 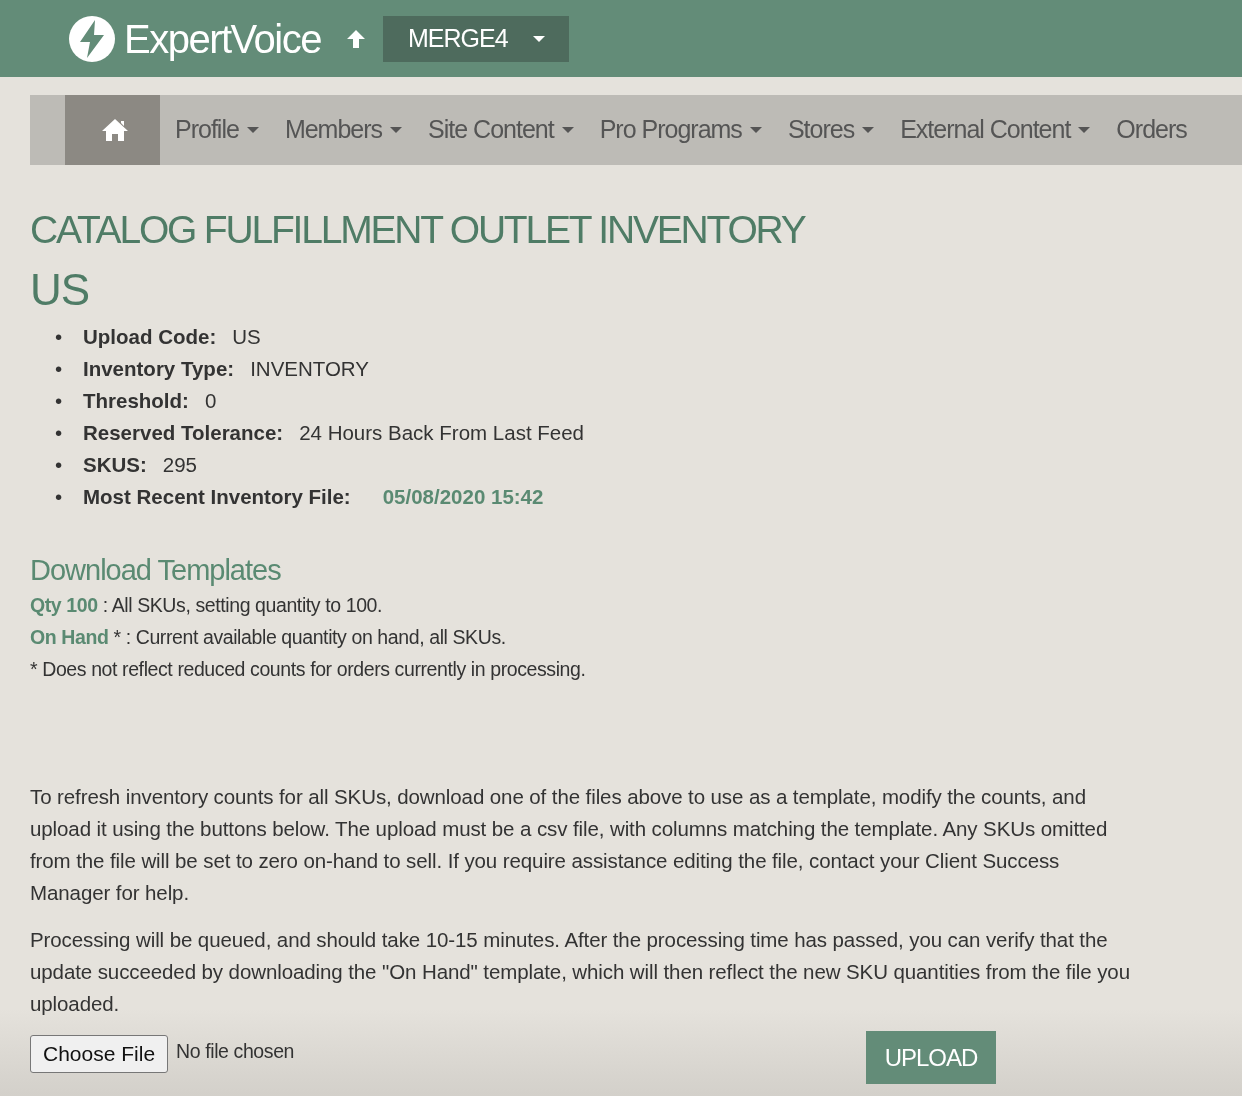 I want to click on detail-label: Threshold:, so click(x=136, y=400).